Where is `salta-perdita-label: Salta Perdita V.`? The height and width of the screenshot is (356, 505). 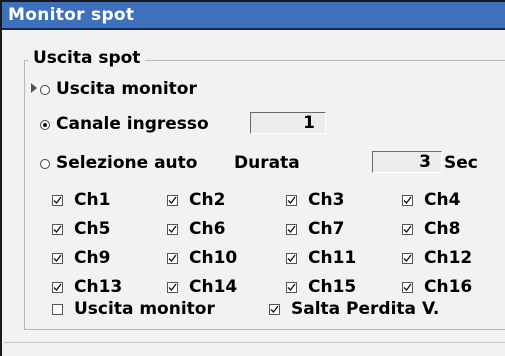
salta-perdita-label: Salta Perdita V. is located at coordinates (365, 309).